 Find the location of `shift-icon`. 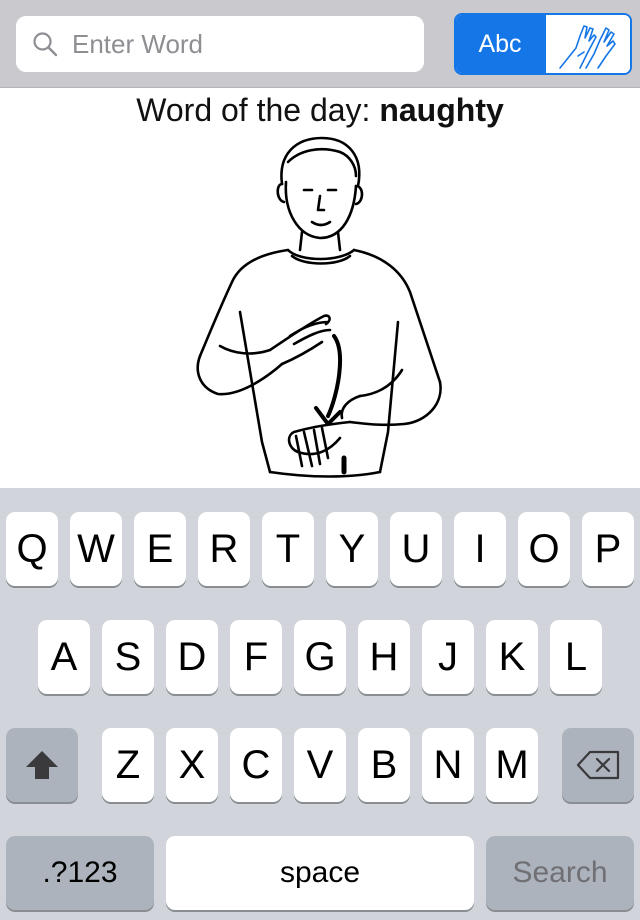

shift-icon is located at coordinates (42, 765).